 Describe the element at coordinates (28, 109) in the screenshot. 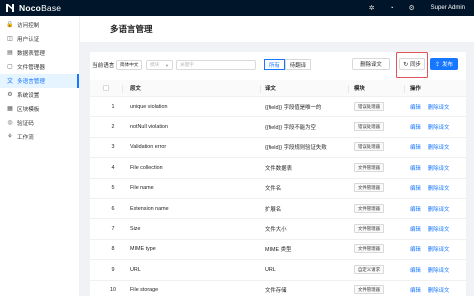

I see `sidebar-item-label: 区块模板` at that location.